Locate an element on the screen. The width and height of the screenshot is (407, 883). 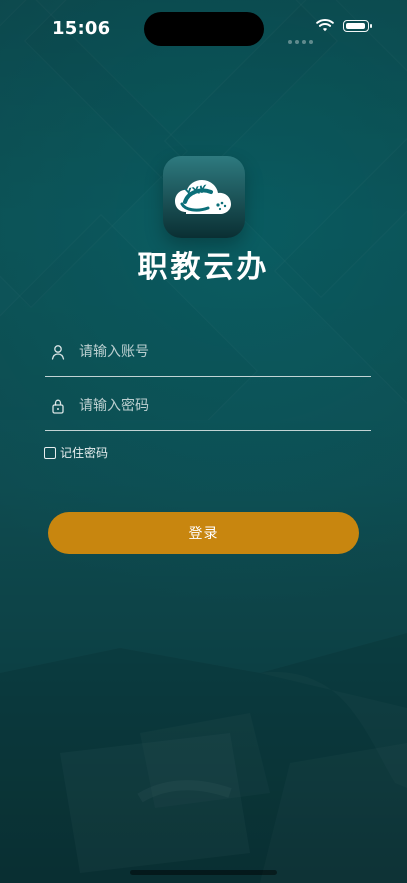
app-logo: YXK is located at coordinates (204, 197).